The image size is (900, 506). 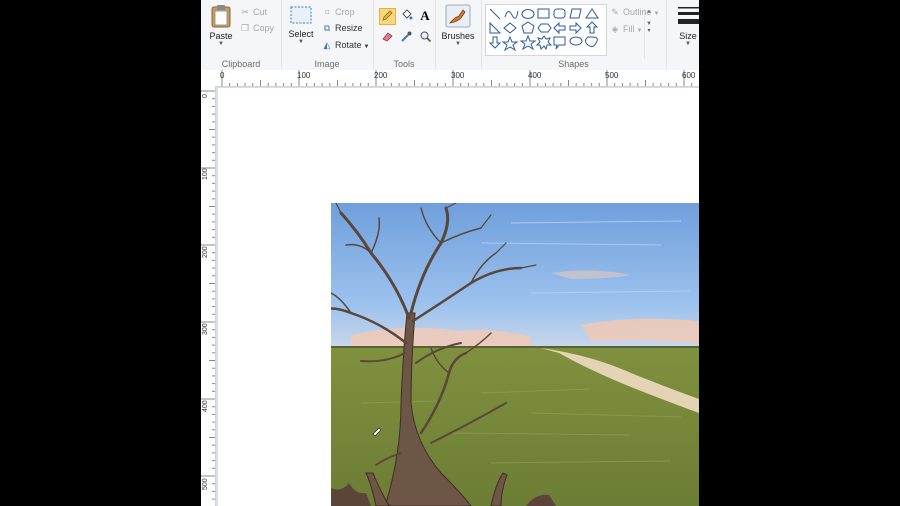 What do you see at coordinates (345, 12) in the screenshot?
I see `crop-label: Crop` at bounding box center [345, 12].